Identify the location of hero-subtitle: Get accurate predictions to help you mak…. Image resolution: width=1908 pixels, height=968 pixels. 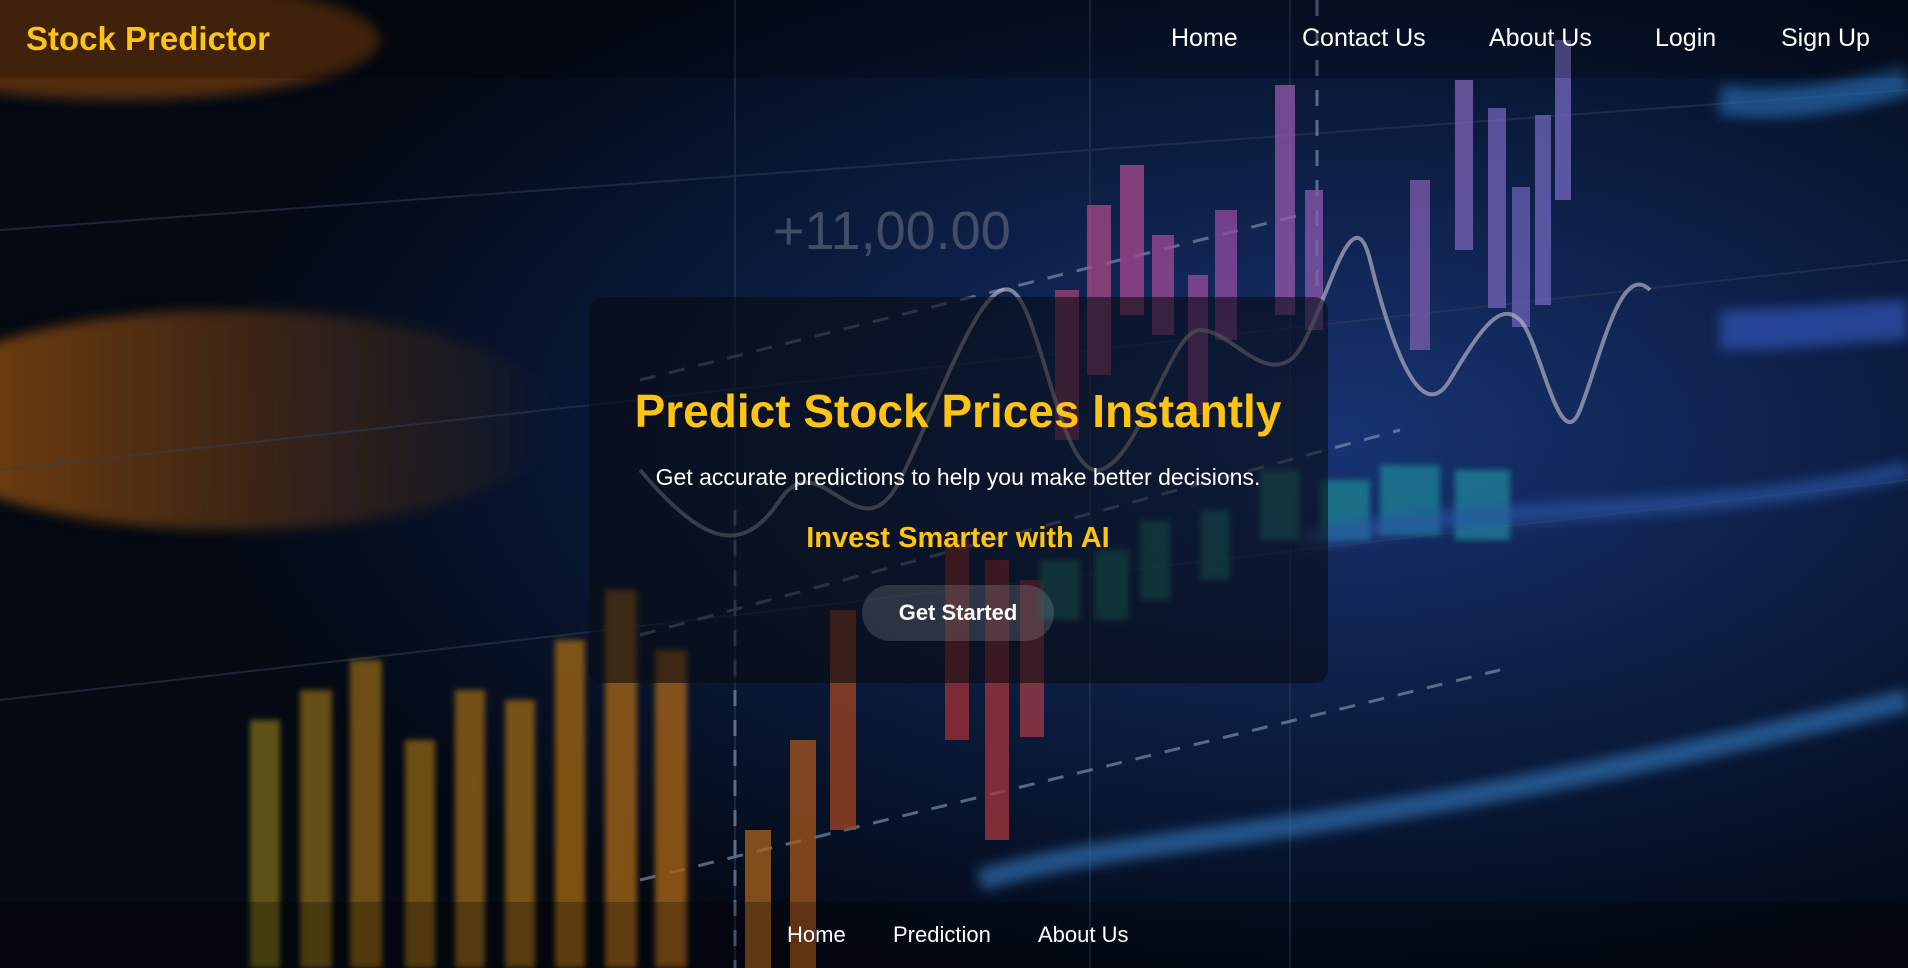
(958, 477).